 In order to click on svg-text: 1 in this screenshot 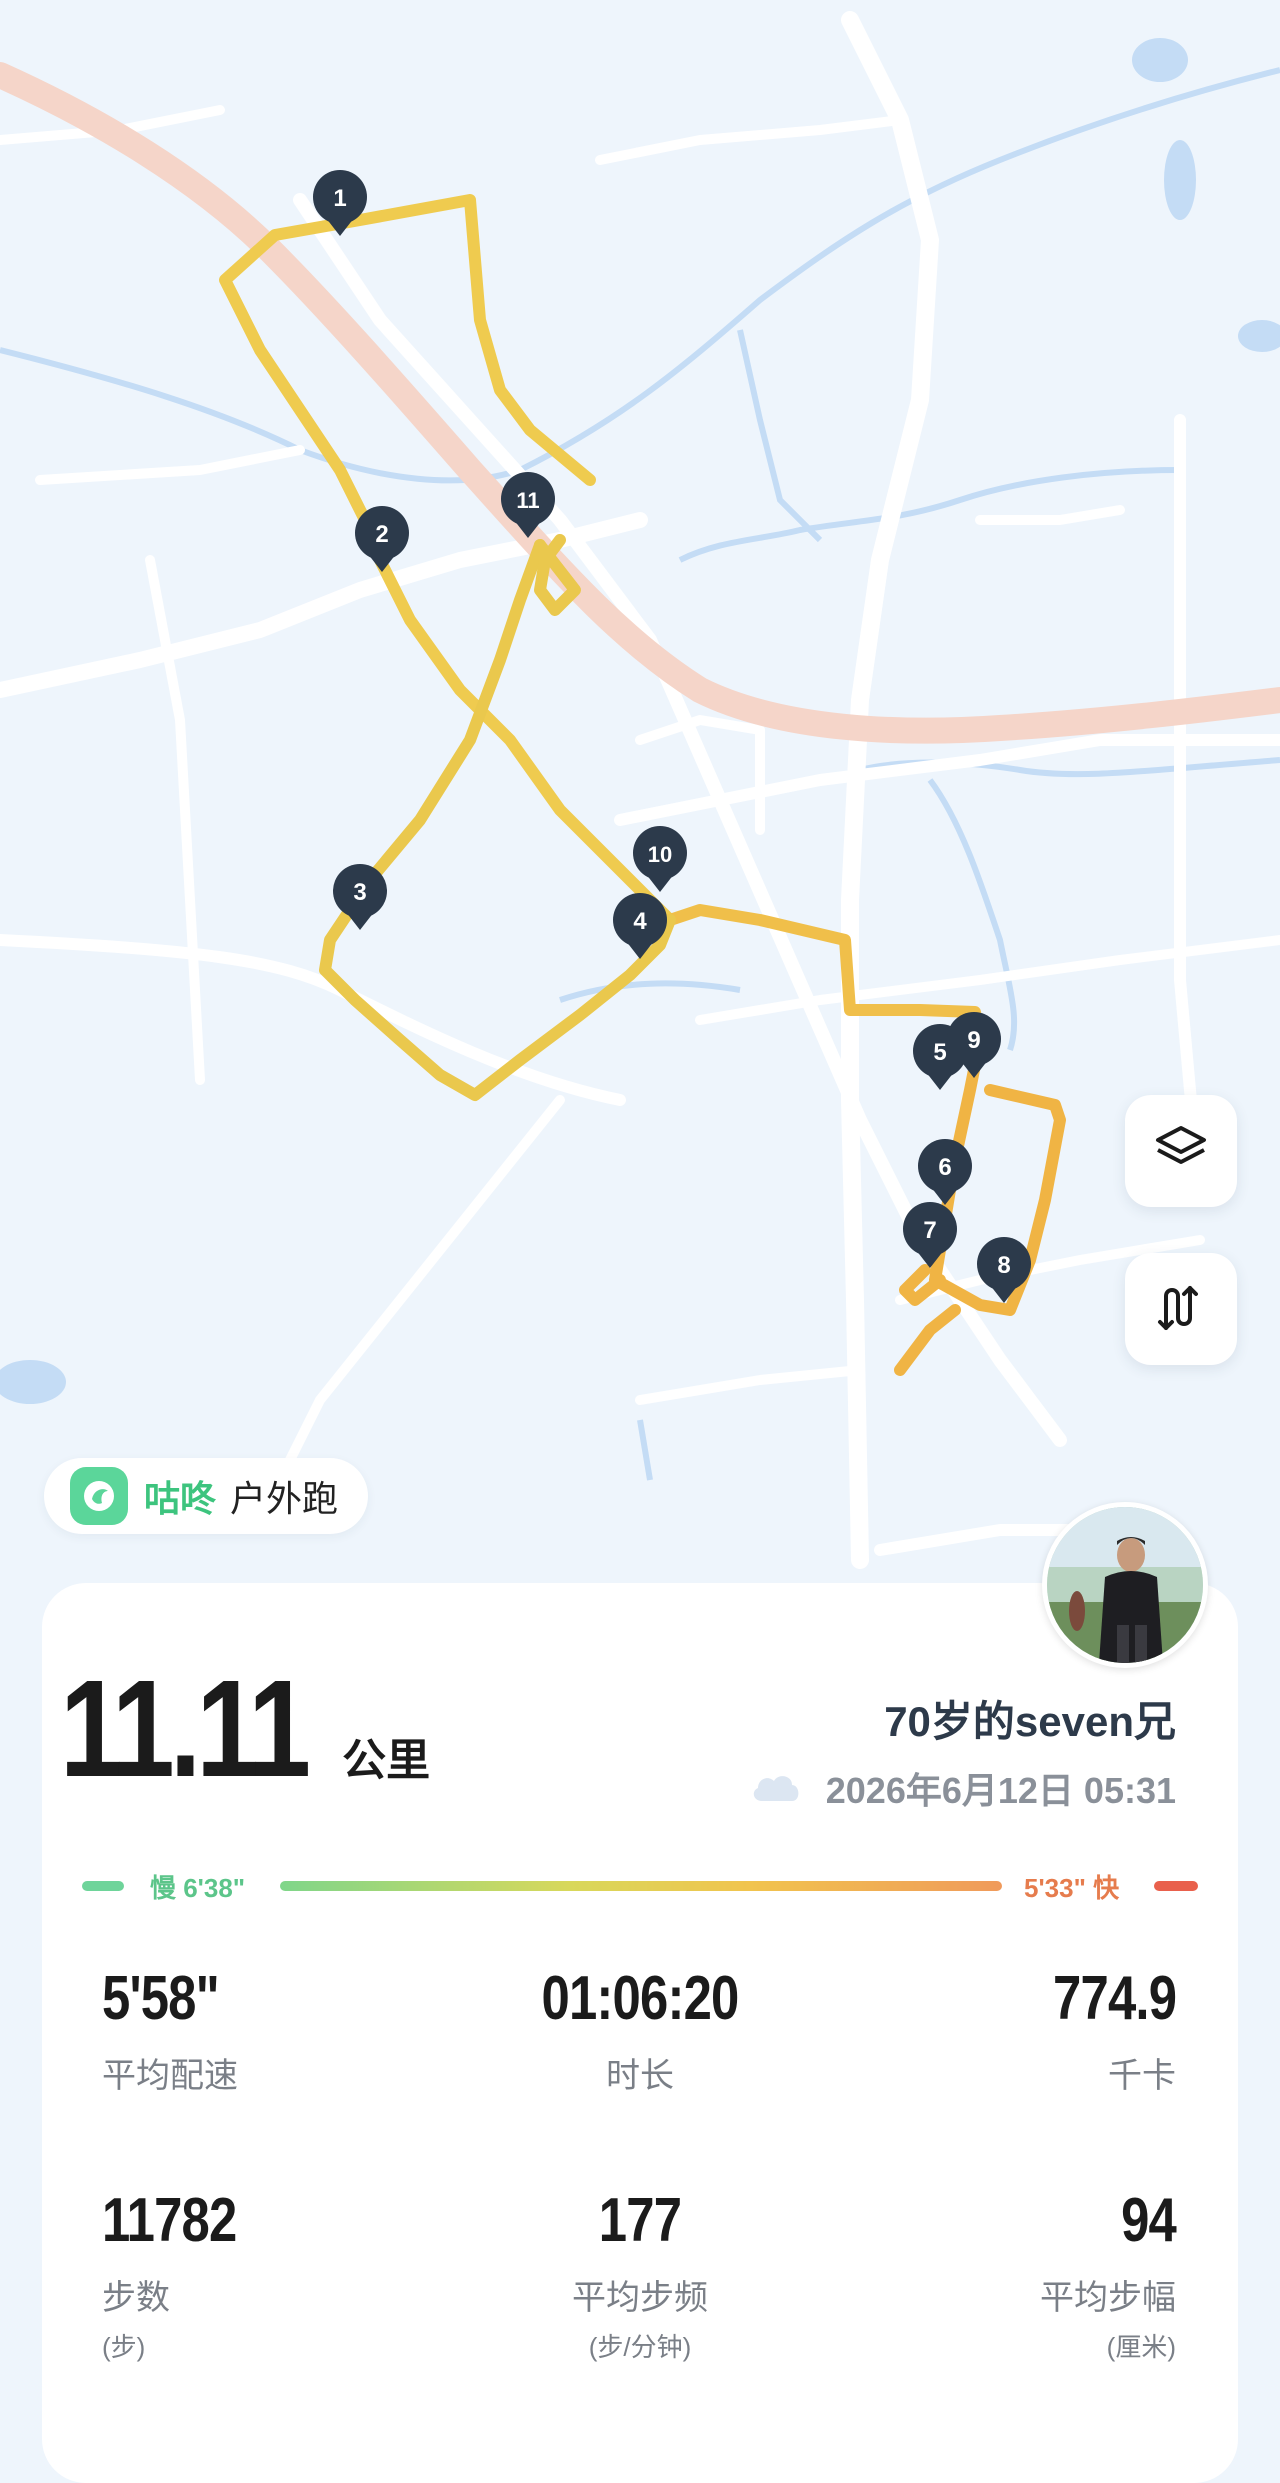, I will do `click(339, 198)`.